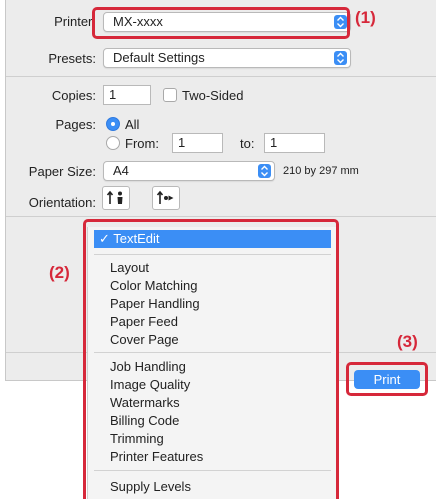 This screenshot has height=499, width=436. What do you see at coordinates (407, 341) in the screenshot?
I see `callout-3: (3)` at bounding box center [407, 341].